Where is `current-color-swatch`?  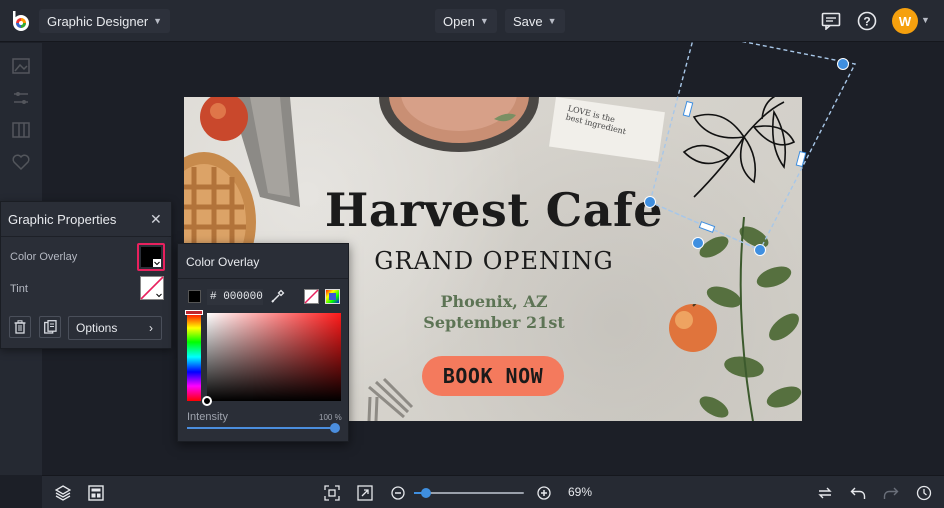 current-color-swatch is located at coordinates (194, 296).